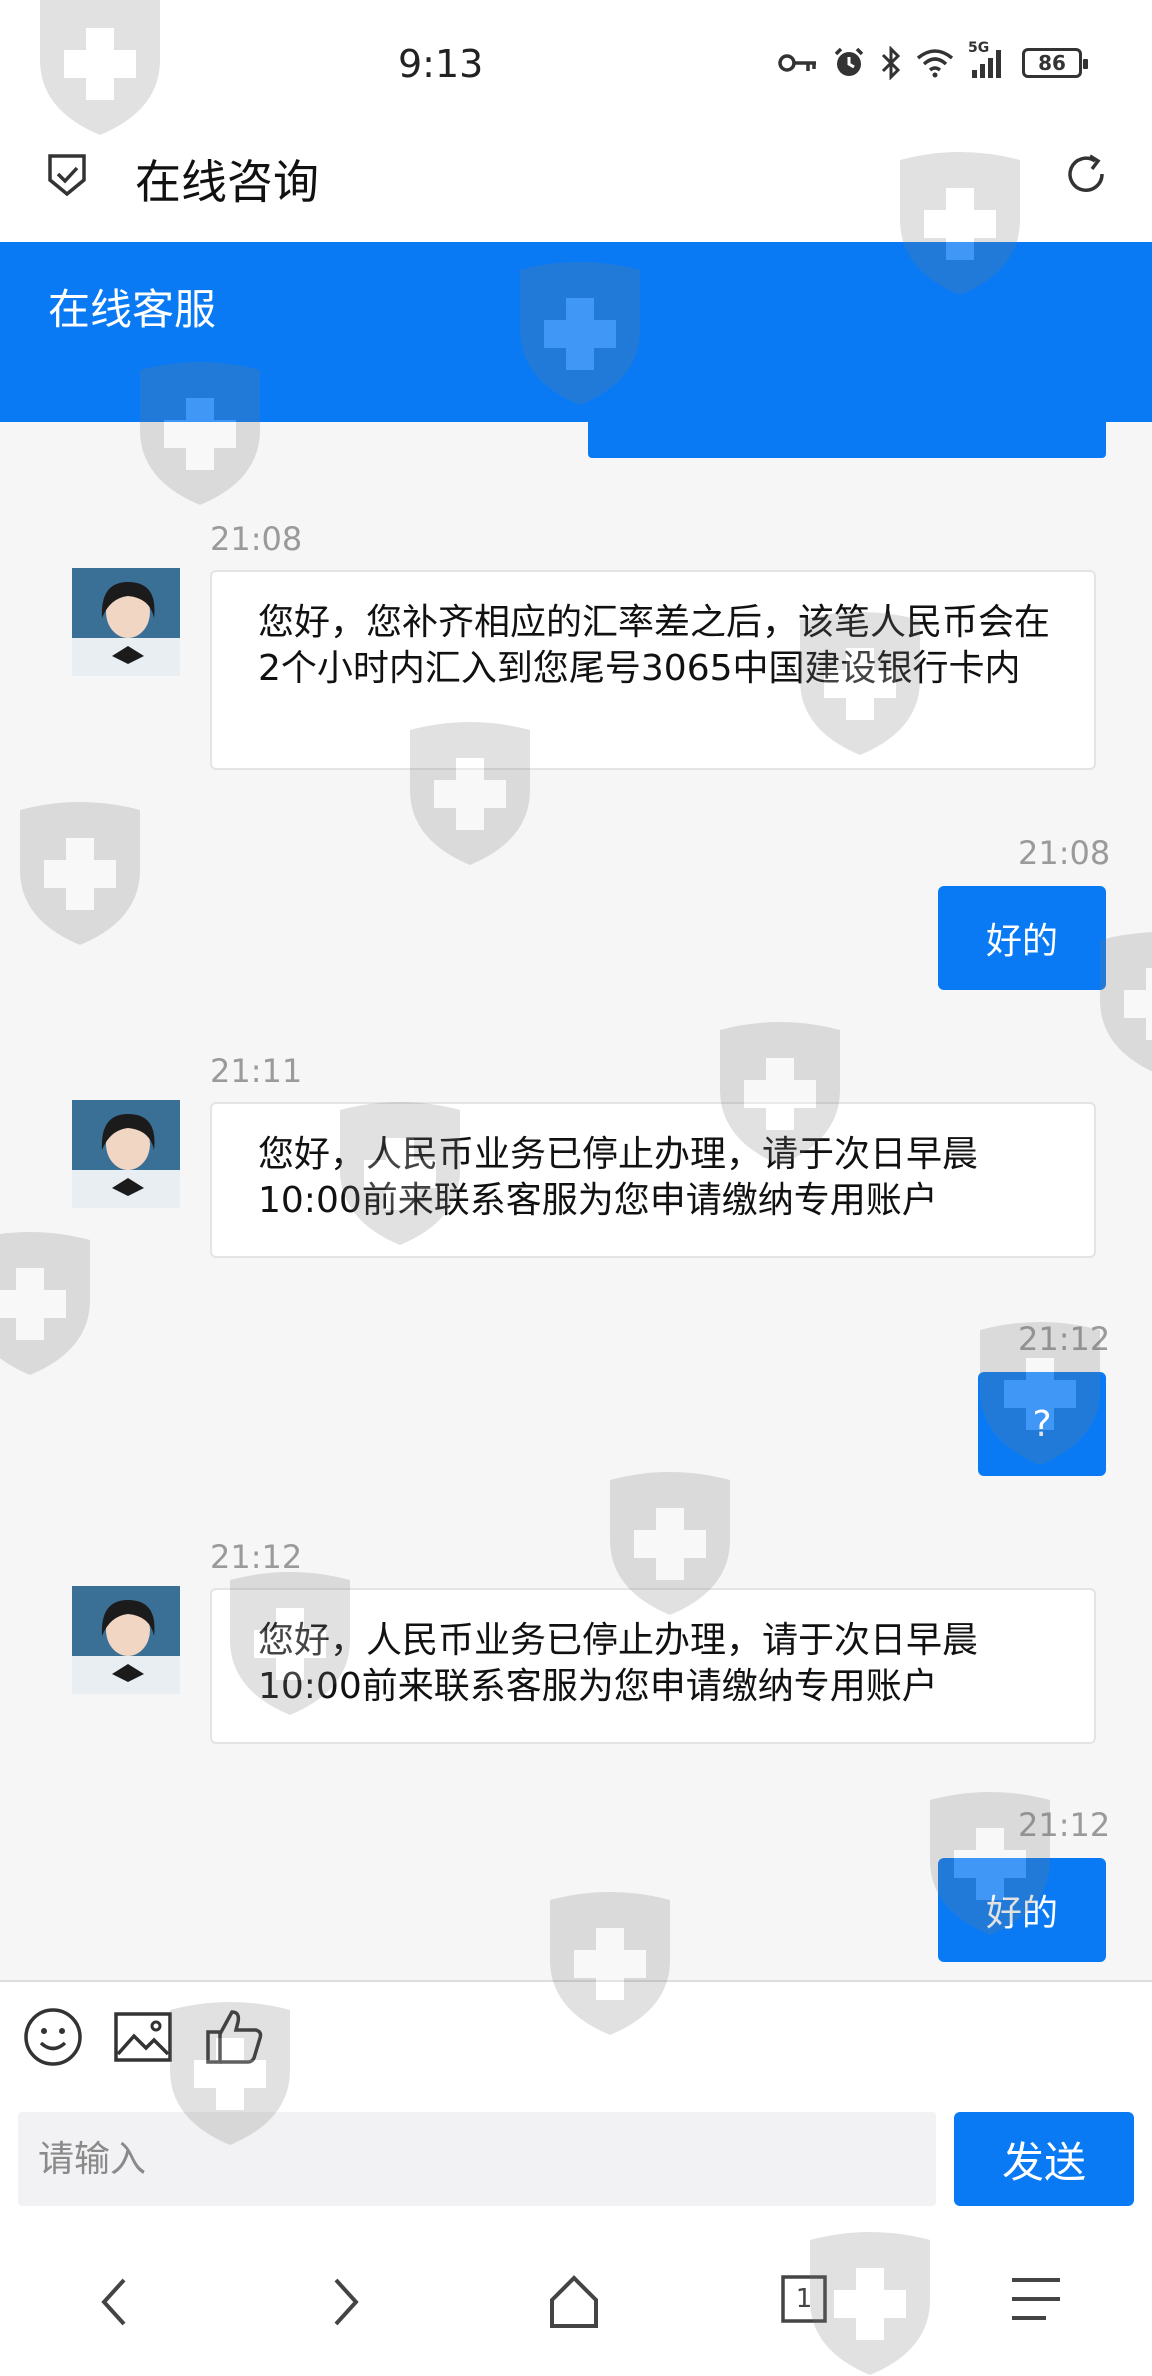 This screenshot has height=2376, width=1152. Describe the element at coordinates (235, 2039) in the screenshot. I see `thumbs-up-icon` at that location.